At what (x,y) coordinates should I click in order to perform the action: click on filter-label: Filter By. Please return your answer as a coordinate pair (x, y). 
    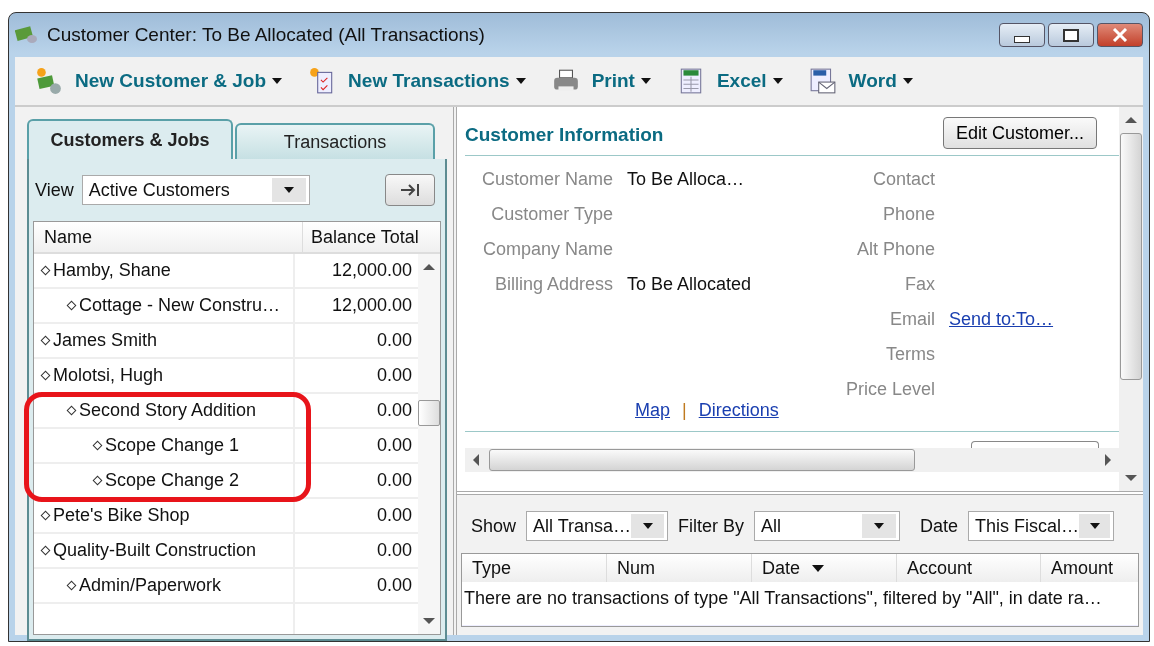
    Looking at the image, I should click on (711, 526).